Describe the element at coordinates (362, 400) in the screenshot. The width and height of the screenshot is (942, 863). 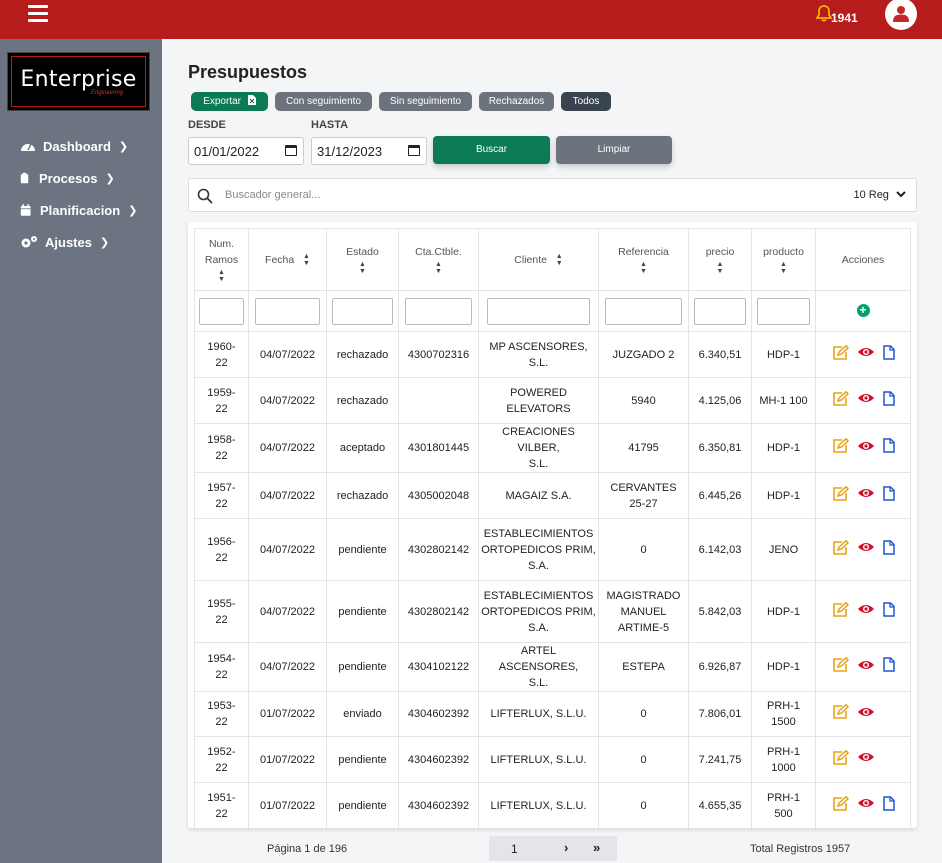
I see `cell-estado: rechazado` at that location.